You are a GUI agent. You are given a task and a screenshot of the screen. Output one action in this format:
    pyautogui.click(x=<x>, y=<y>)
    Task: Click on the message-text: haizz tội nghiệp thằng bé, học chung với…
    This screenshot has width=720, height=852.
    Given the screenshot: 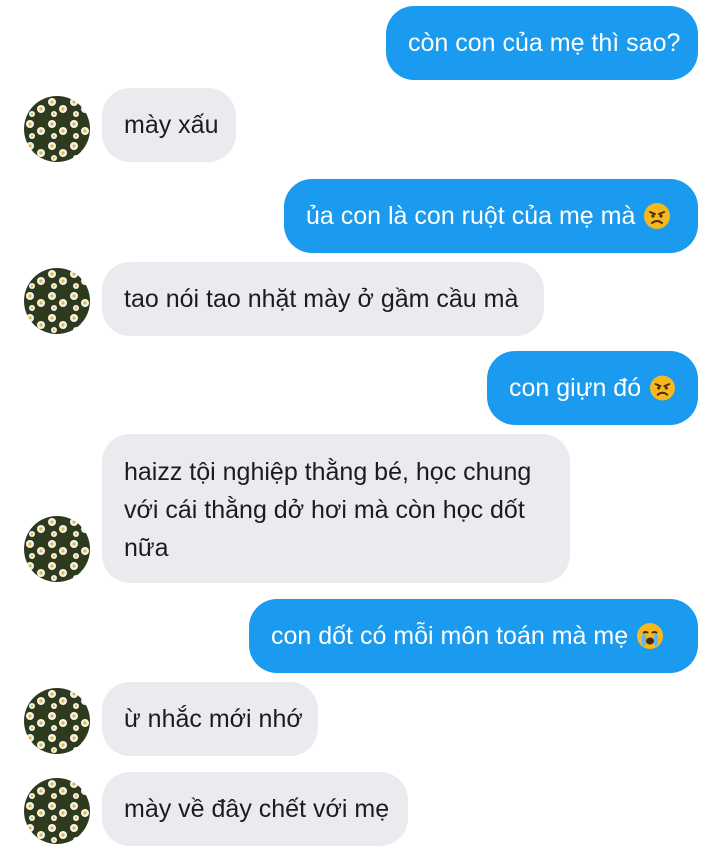 What is the action you would take?
    pyautogui.click(x=328, y=510)
    